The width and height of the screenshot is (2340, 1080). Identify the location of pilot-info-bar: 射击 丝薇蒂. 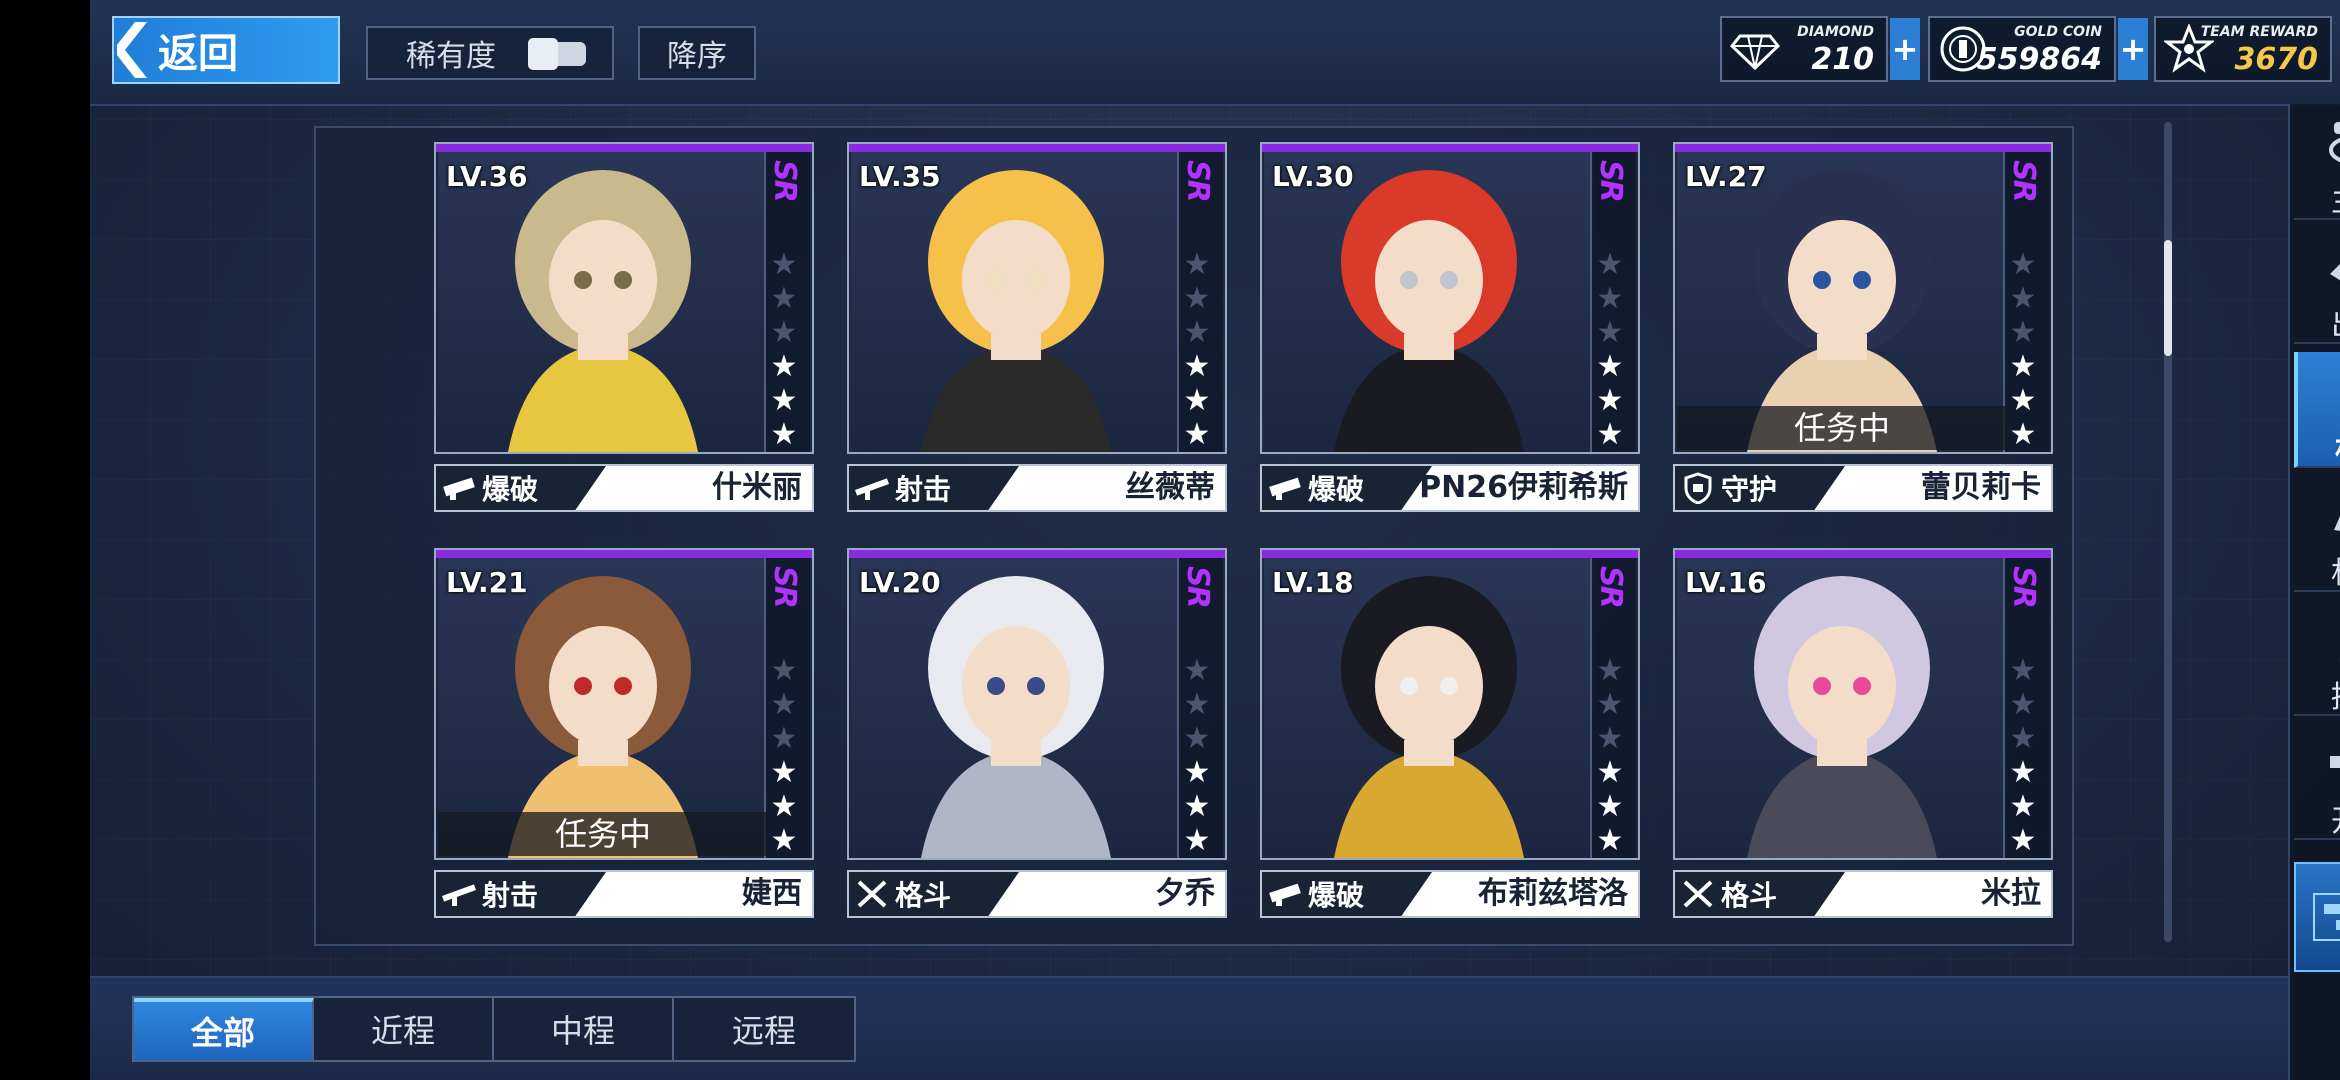
(1037, 488).